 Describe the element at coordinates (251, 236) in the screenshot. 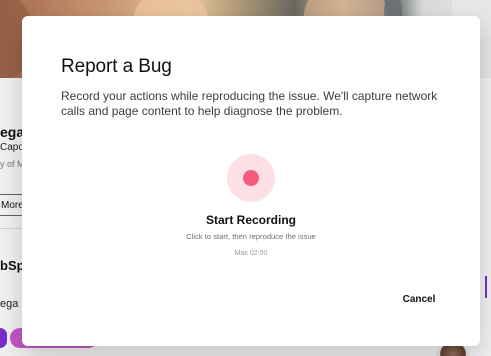

I see `recording-instructions: Click to start, then reproduce the issue` at that location.